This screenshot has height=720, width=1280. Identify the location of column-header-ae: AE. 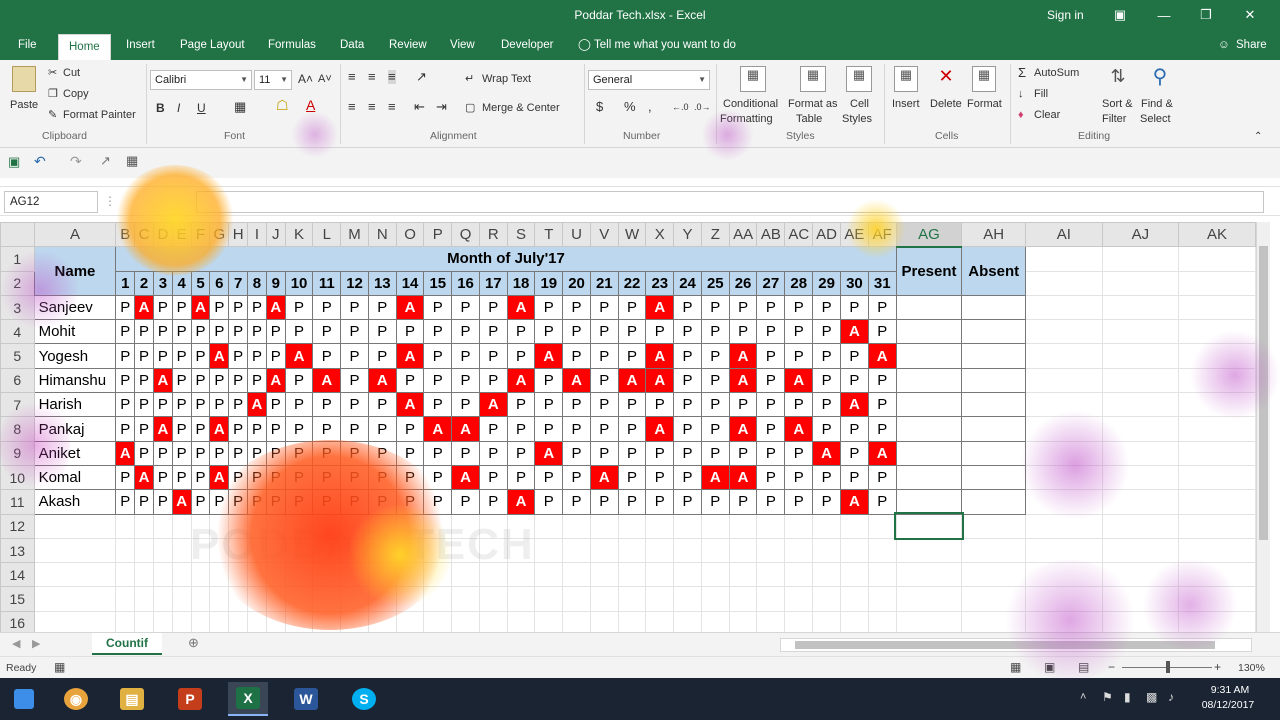
(854, 235).